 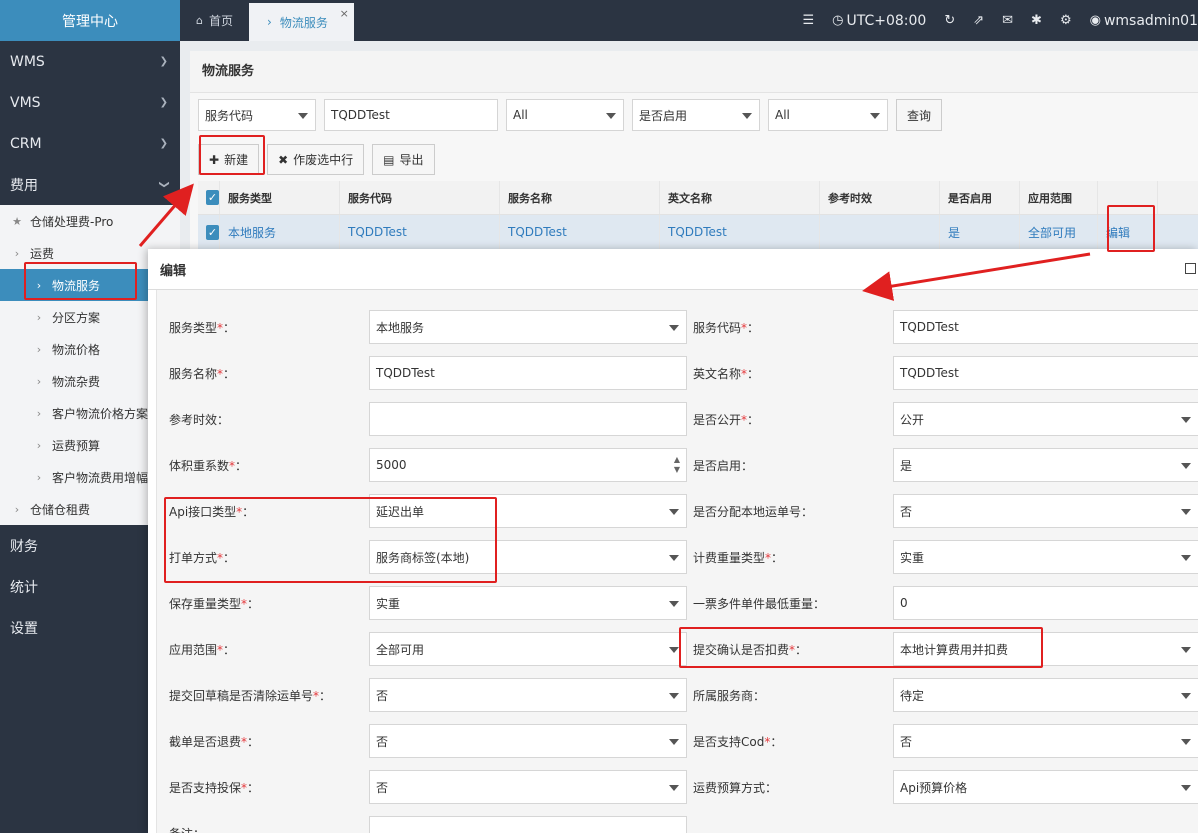 I want to click on annotation-arrows, so click(x=614, y=242).